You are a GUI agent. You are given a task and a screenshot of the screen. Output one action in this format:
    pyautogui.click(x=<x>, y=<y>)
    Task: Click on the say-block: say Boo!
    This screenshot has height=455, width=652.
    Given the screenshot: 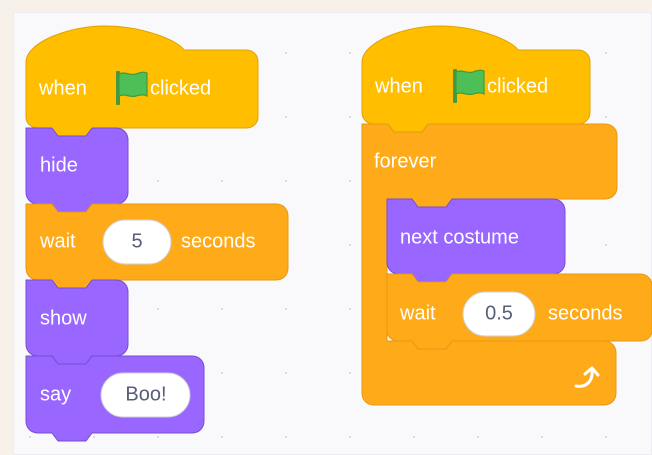 What is the action you would take?
    pyautogui.click(x=115, y=398)
    